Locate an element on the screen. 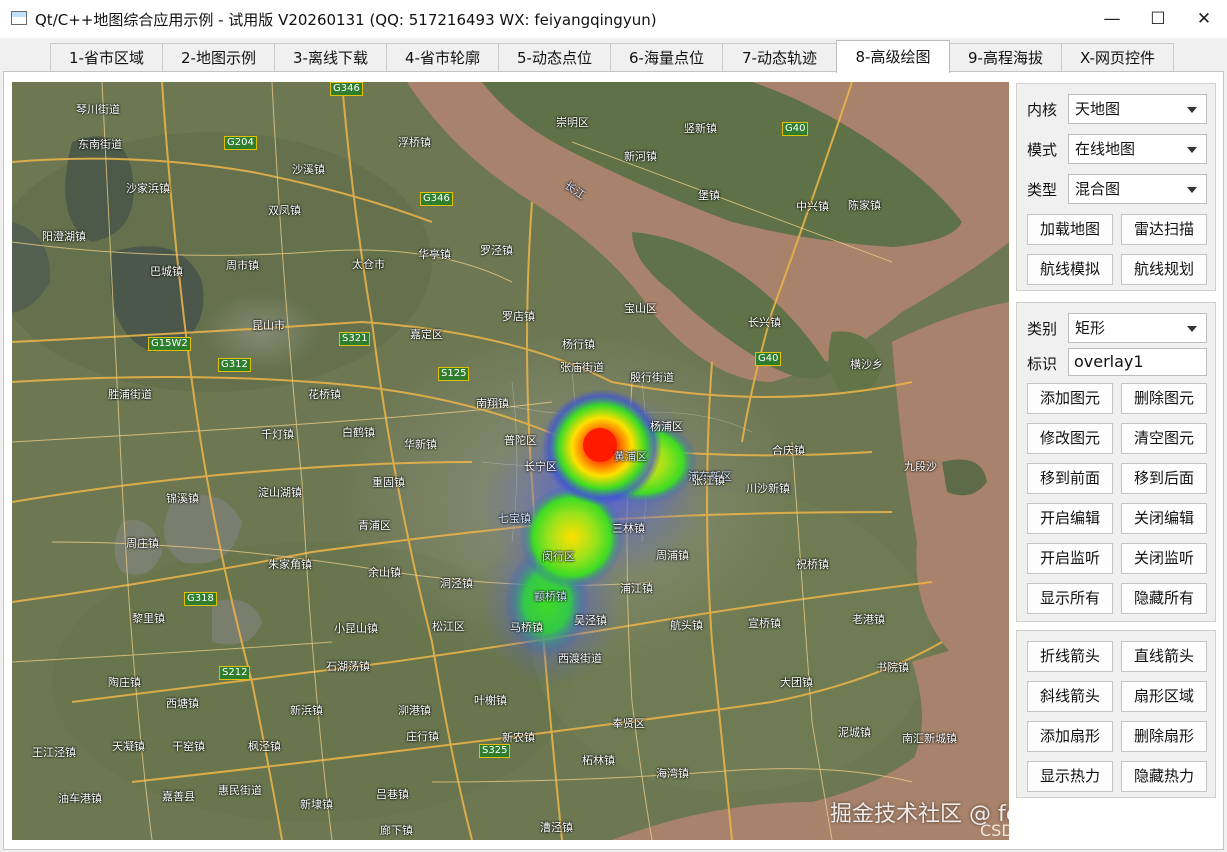 The height and width of the screenshot is (852, 1227). map-label: 泥城镇 is located at coordinates (854, 732).